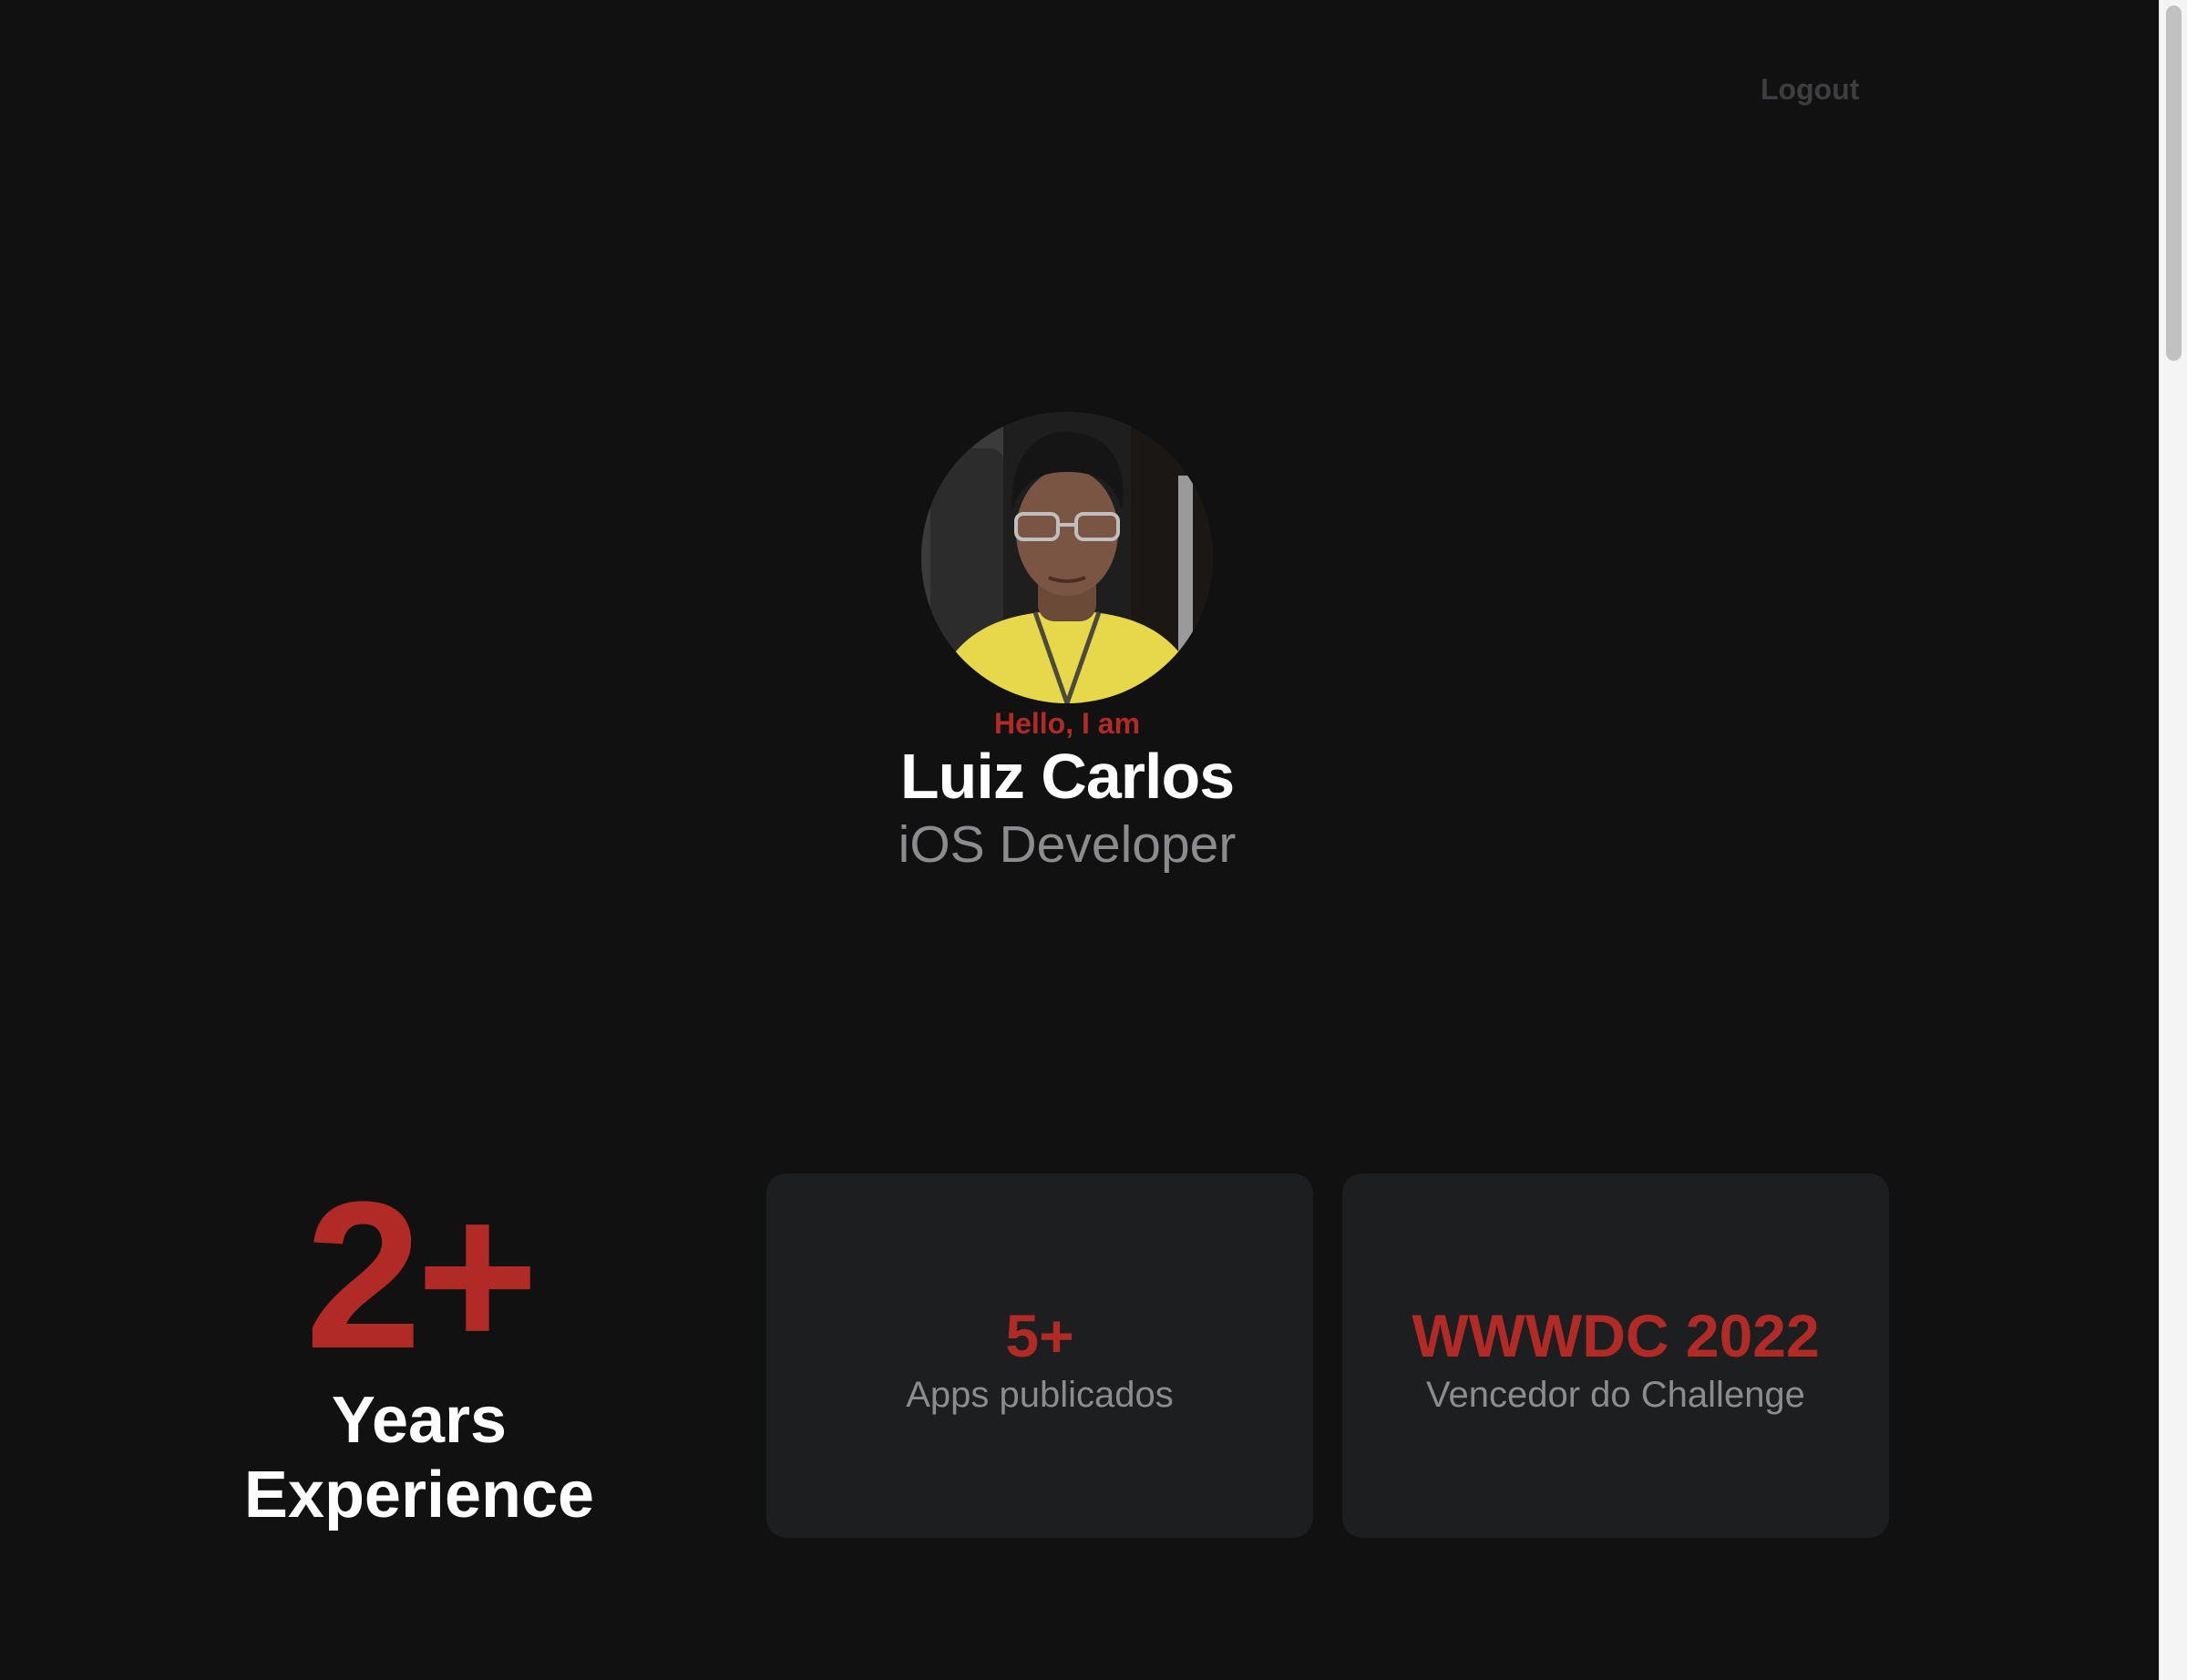 The height and width of the screenshot is (1680, 2187). I want to click on stat-card-label: Vencedor do Challenge, so click(1615, 1395).